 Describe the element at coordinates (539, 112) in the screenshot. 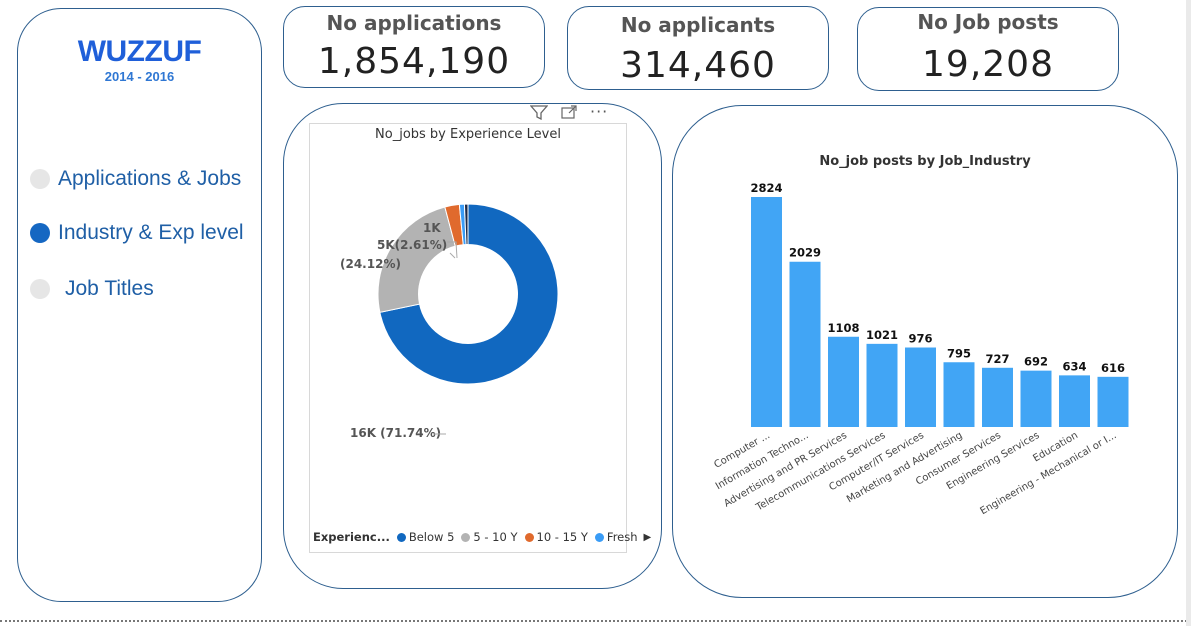

I see `filter-icon` at that location.